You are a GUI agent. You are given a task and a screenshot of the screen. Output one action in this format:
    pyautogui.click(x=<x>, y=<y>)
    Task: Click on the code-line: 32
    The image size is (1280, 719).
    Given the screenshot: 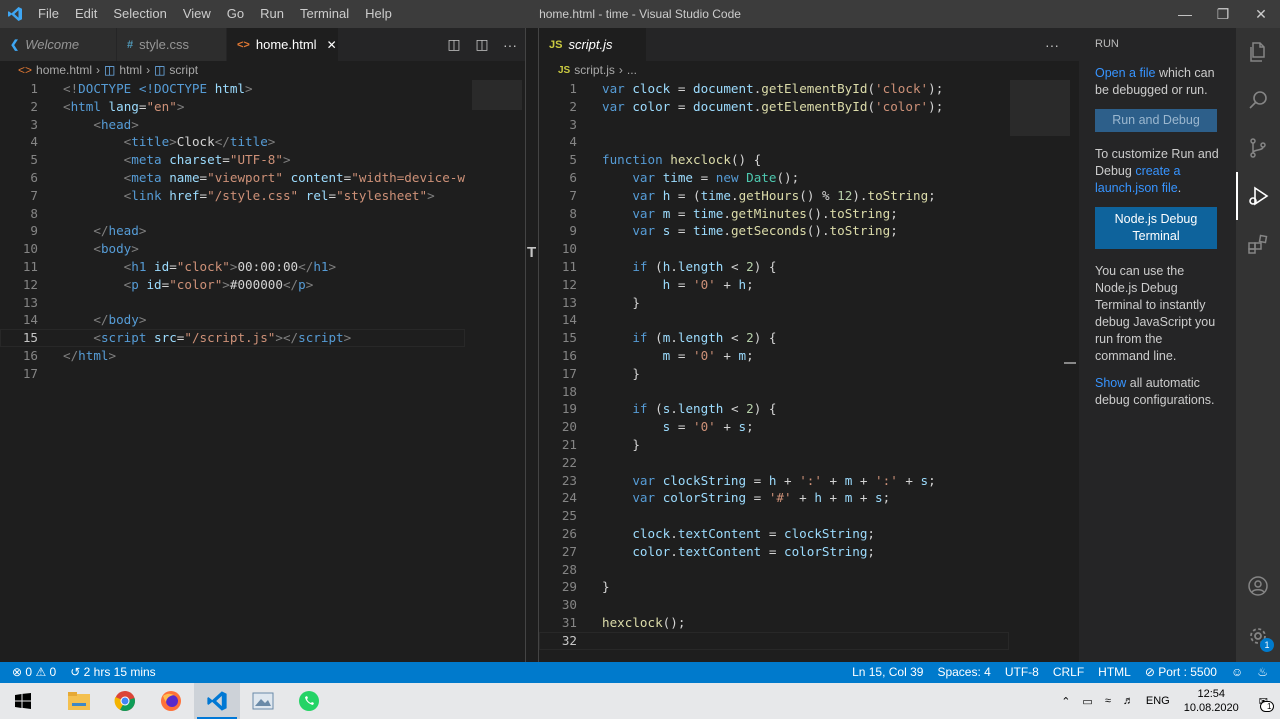 What is the action you would take?
    pyautogui.click(x=774, y=641)
    